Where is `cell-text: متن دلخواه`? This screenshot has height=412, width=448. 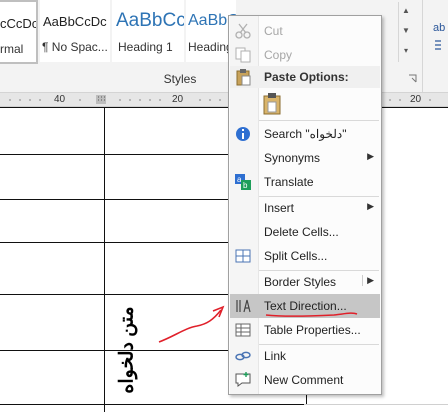 cell-text: متن دلخواه is located at coordinates (127, 350).